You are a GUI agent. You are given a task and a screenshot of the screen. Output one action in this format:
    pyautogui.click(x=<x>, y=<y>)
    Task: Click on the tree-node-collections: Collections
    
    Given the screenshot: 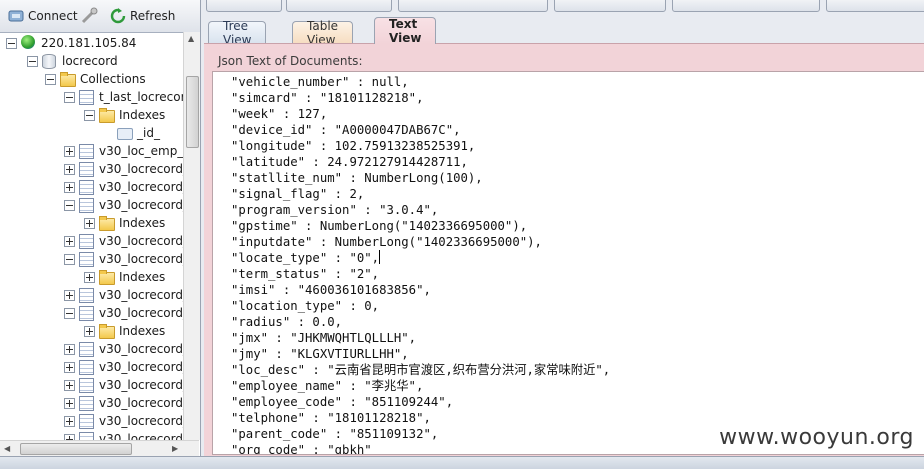 What is the action you would take?
    pyautogui.click(x=95, y=79)
    